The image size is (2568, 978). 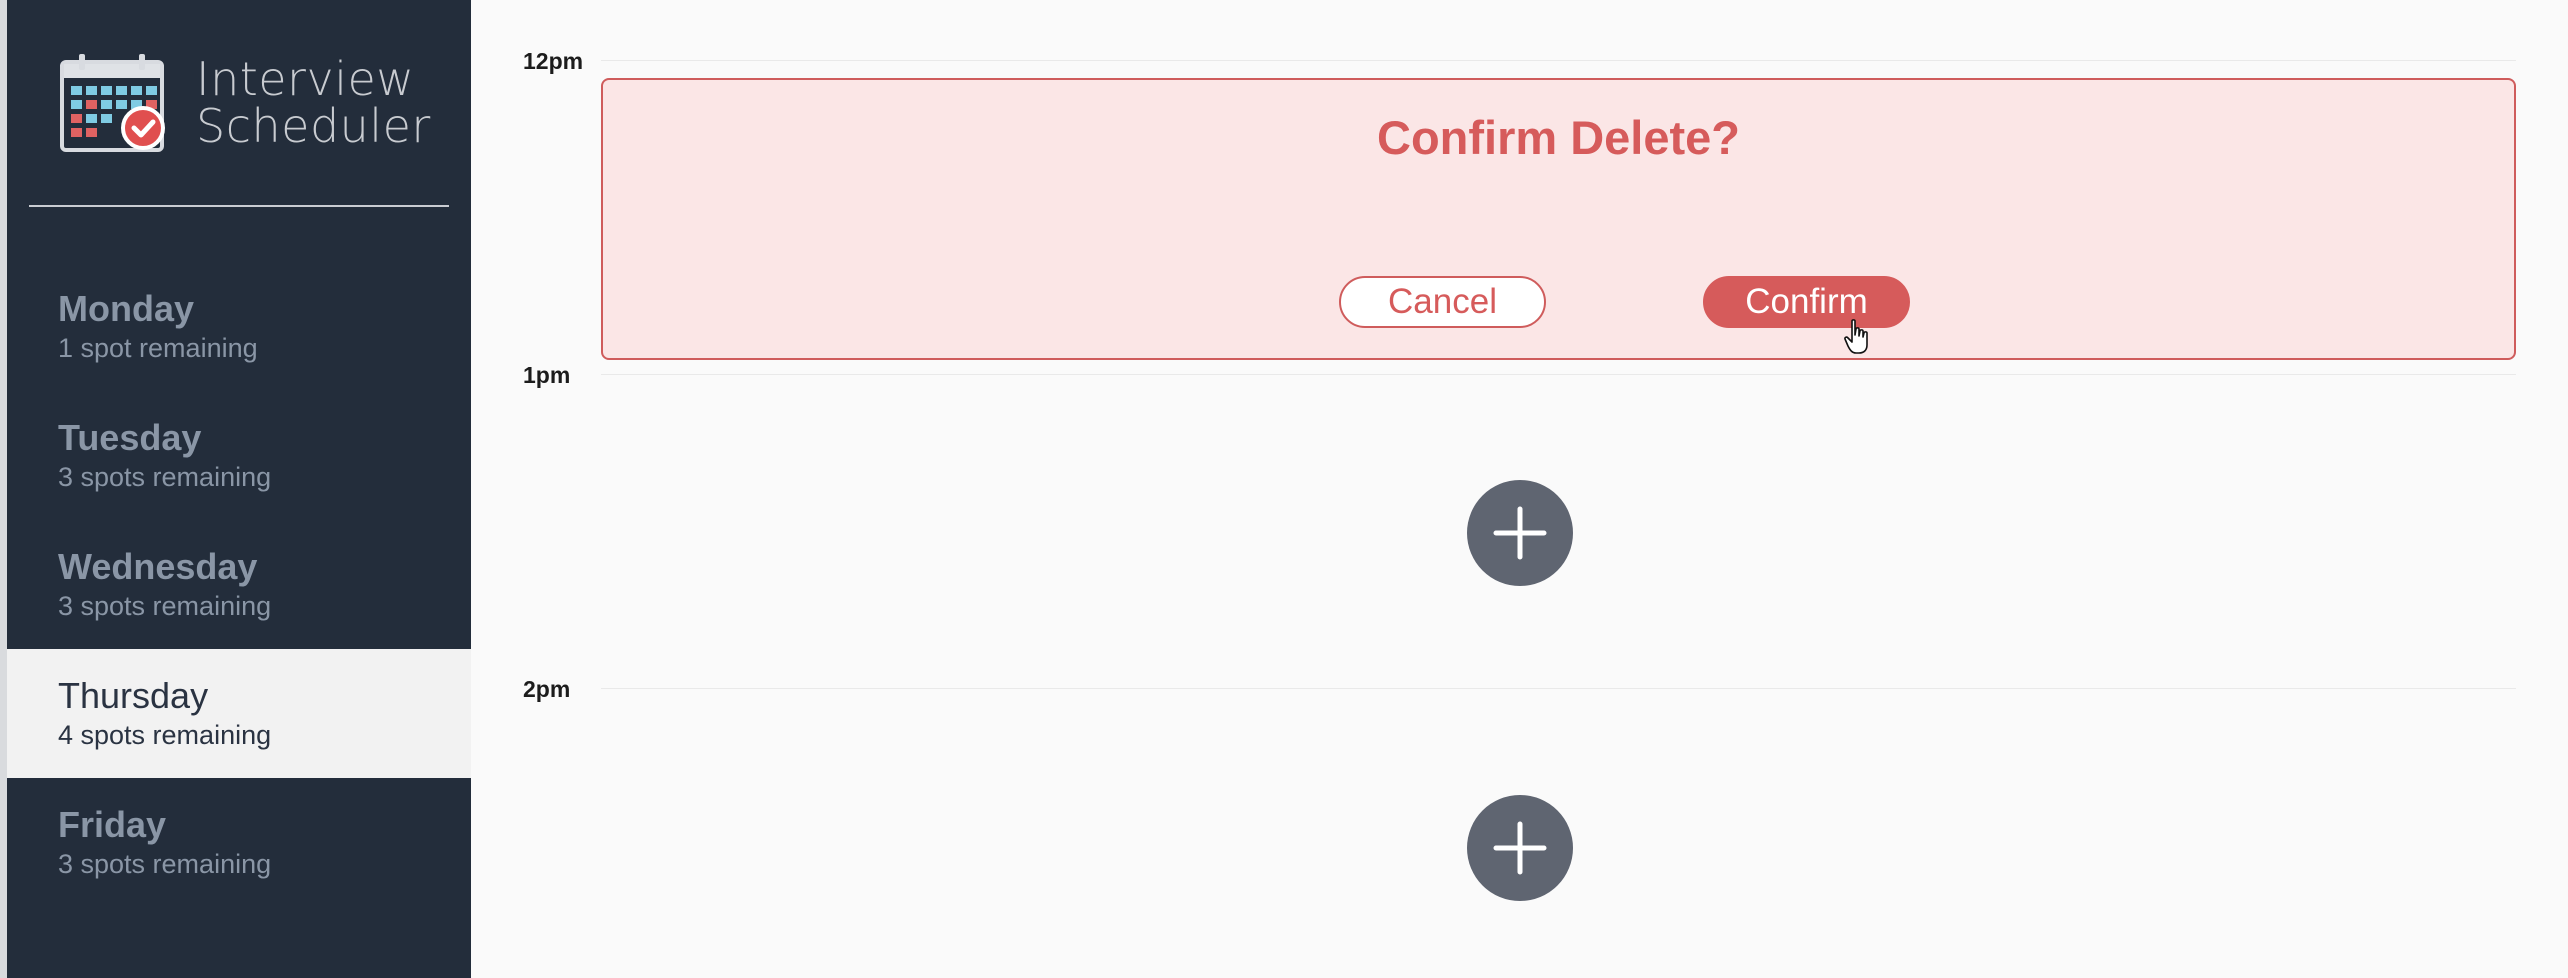 What do you see at coordinates (1856, 336) in the screenshot?
I see `hand-pointer-icon` at bounding box center [1856, 336].